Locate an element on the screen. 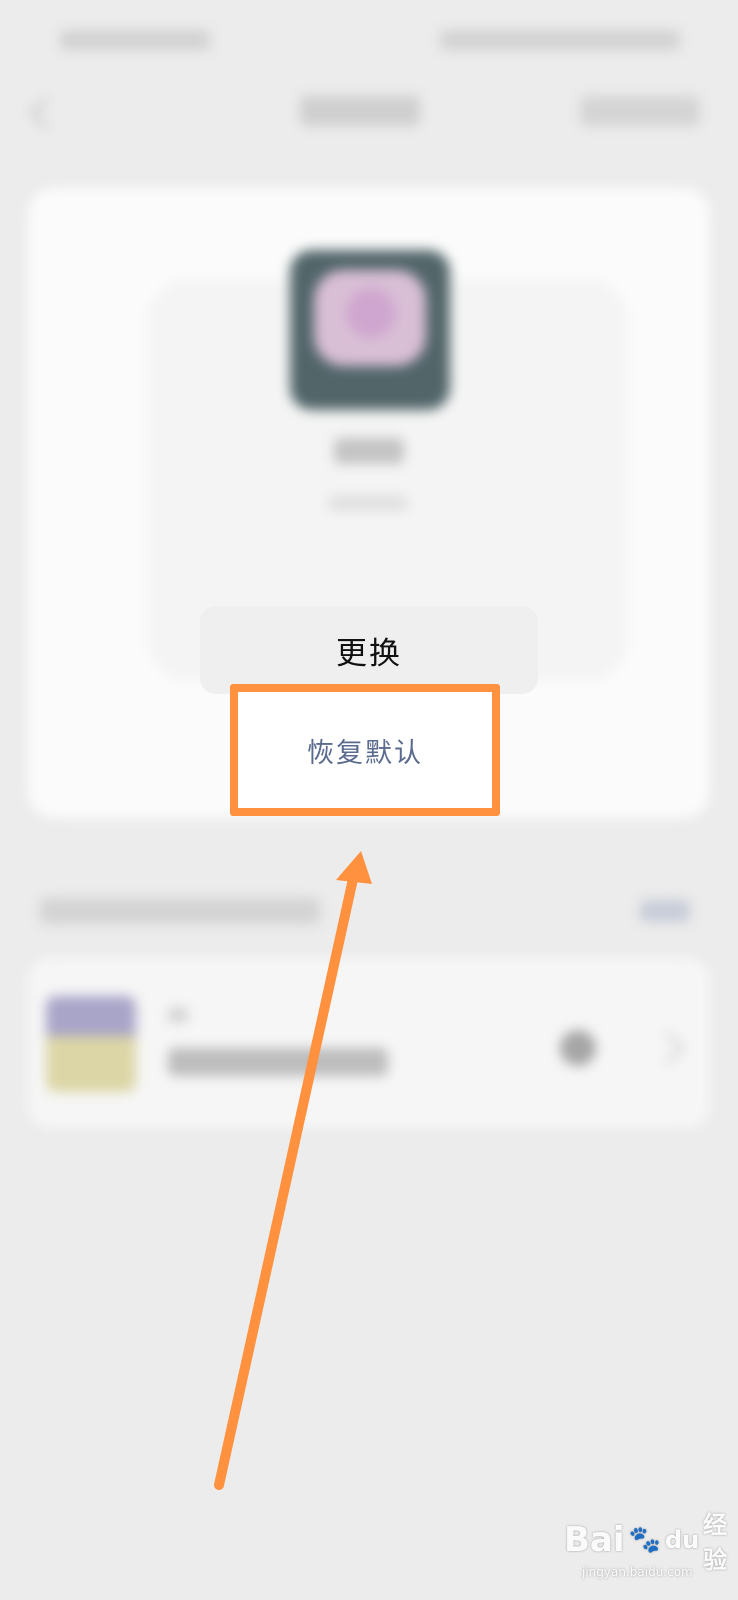 This screenshot has width=738, height=1600. chevron-right-icon is located at coordinates (668, 1048).